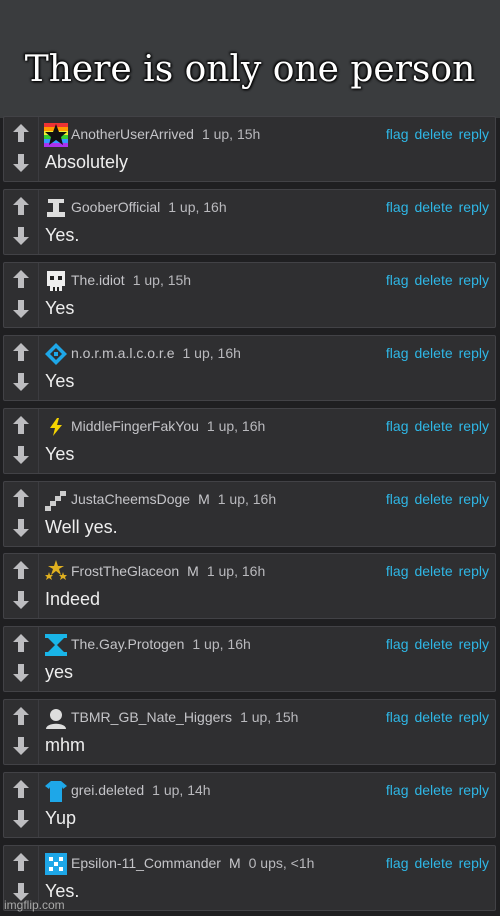 The width and height of the screenshot is (500, 916). What do you see at coordinates (231, 134) in the screenshot?
I see `score-time: 1 up, 15h` at bounding box center [231, 134].